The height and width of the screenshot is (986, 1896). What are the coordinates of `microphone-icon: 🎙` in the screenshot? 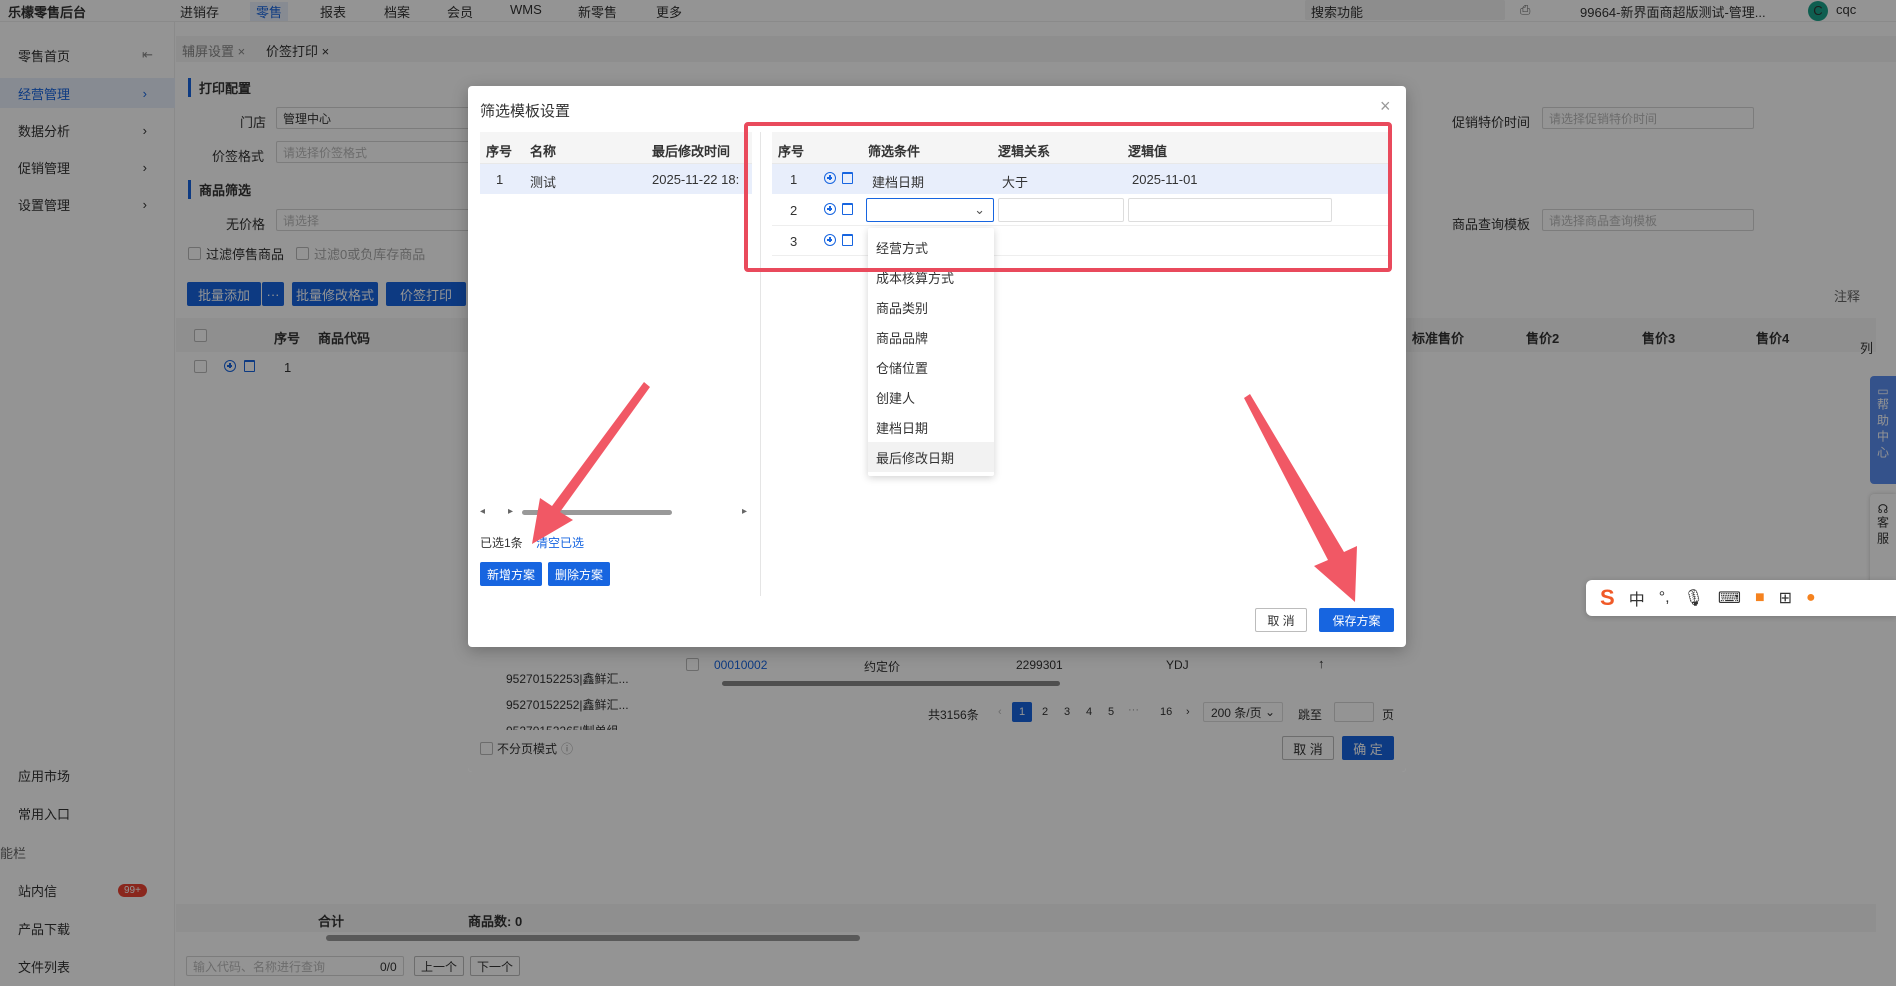 It's located at (1694, 598).